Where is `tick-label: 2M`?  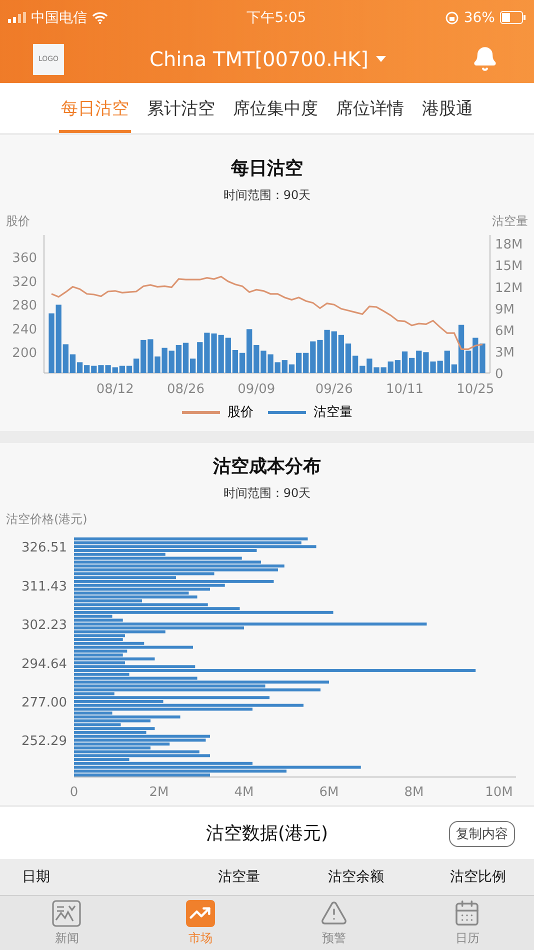
tick-label: 2M is located at coordinates (159, 791).